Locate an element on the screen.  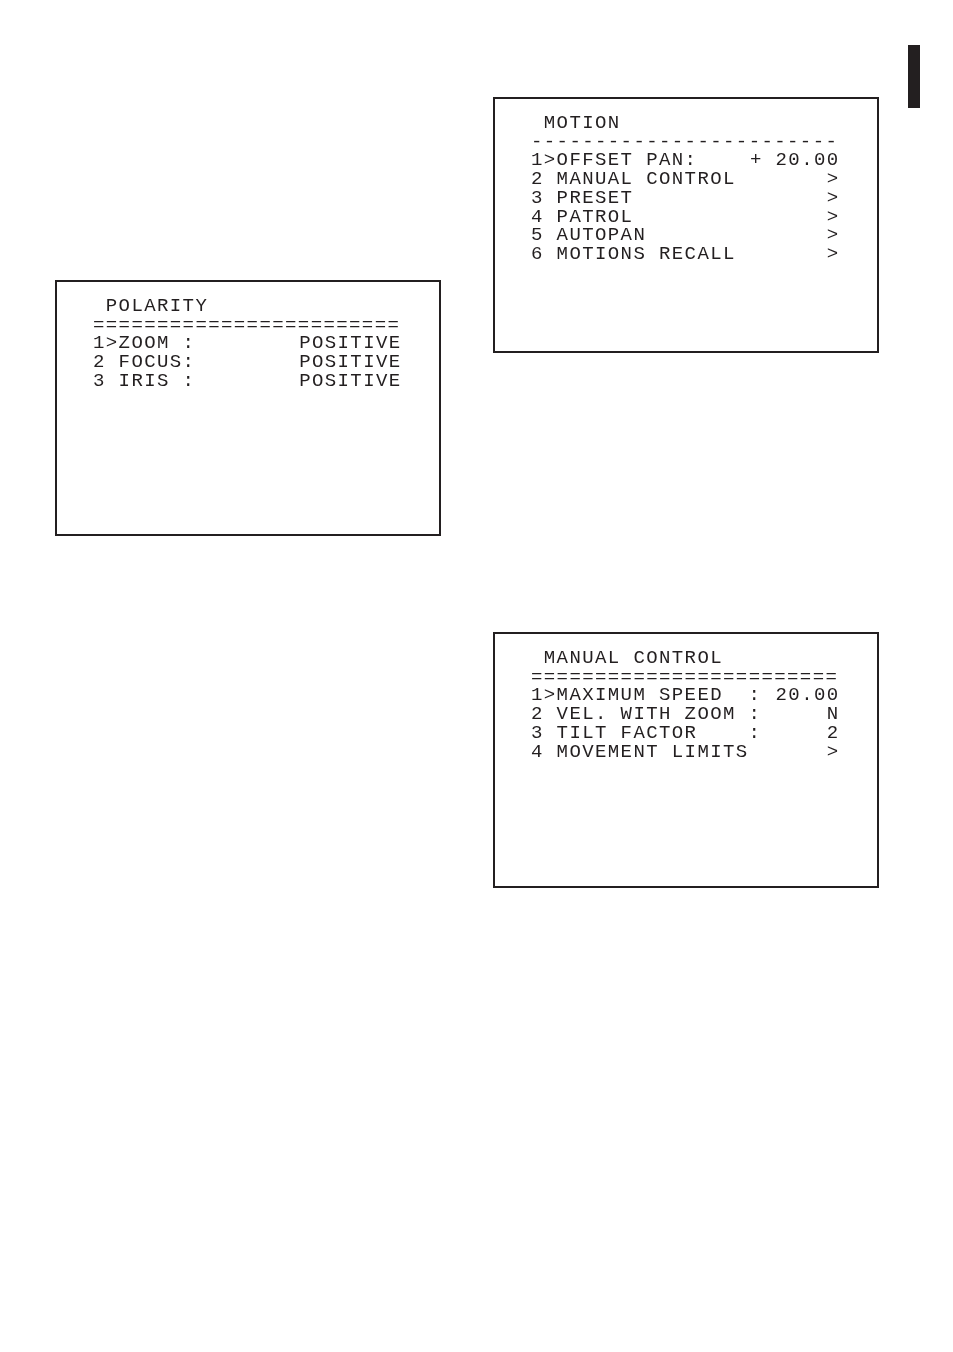
menu-item: MOTIONS RECALL is located at coordinates (646, 254).